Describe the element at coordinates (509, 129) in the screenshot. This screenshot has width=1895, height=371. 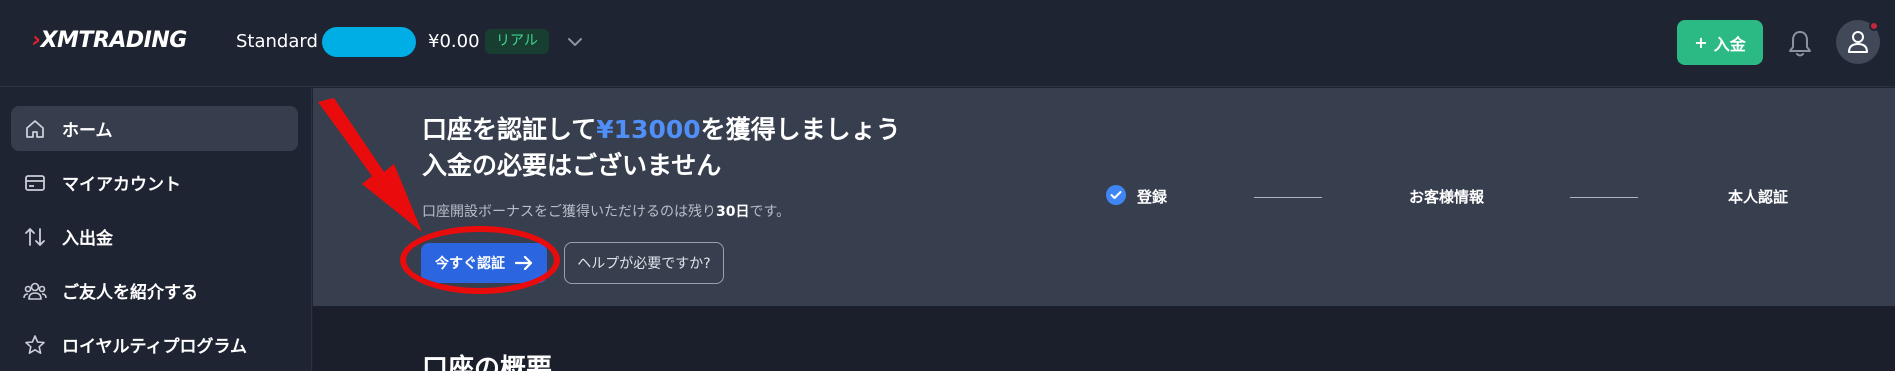
I see `title-prefix: 口座を認証して` at that location.